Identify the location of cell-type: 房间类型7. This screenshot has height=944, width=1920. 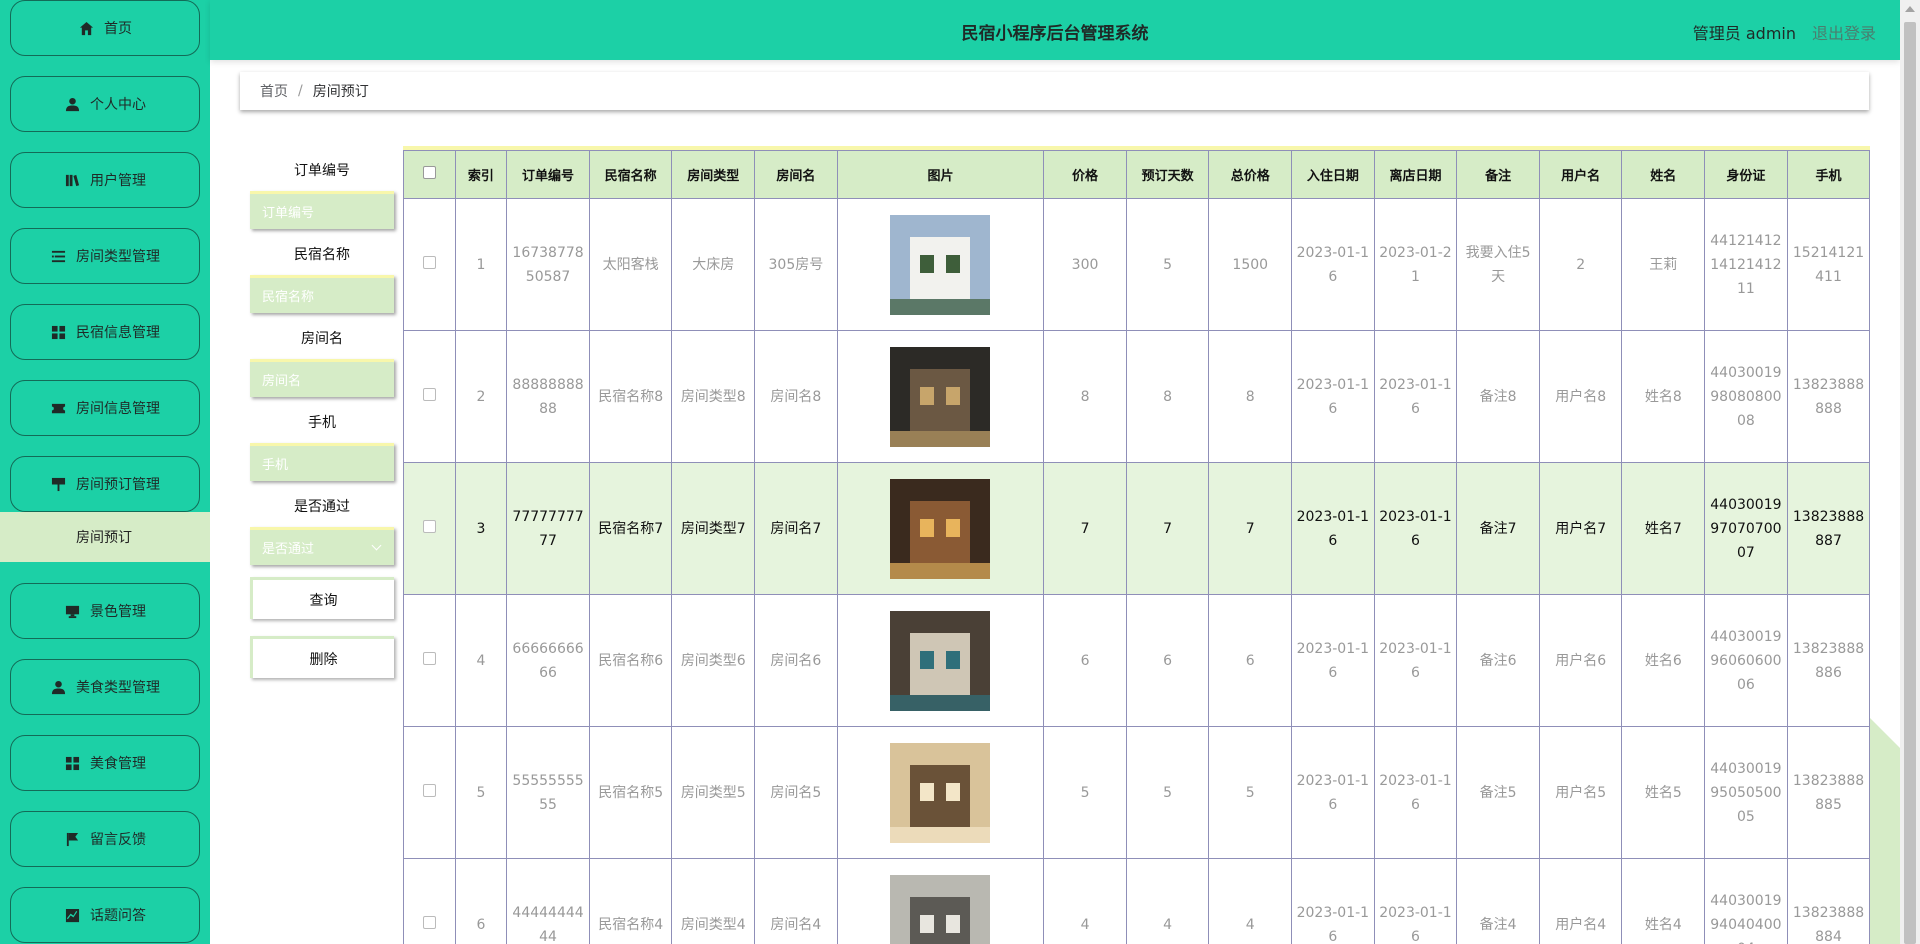
(713, 528).